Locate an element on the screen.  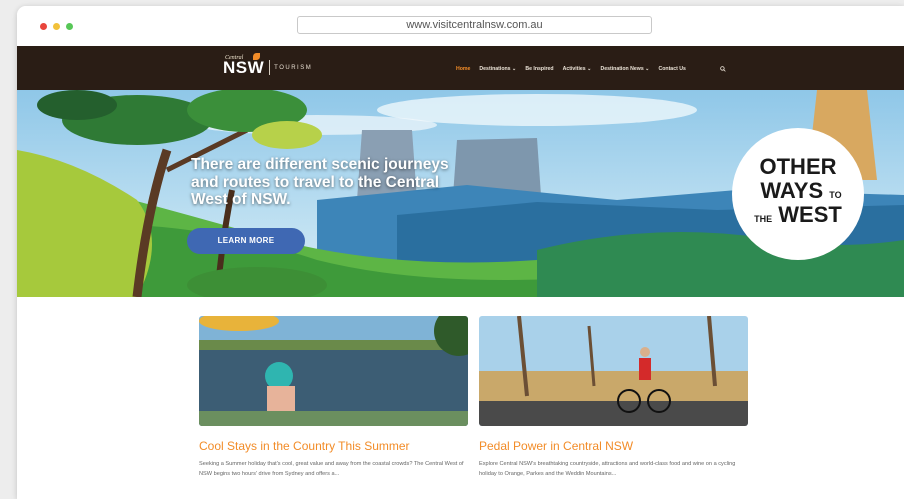
menu-item-destination-news: Destination News ⌄ is located at coordinates (624, 69).